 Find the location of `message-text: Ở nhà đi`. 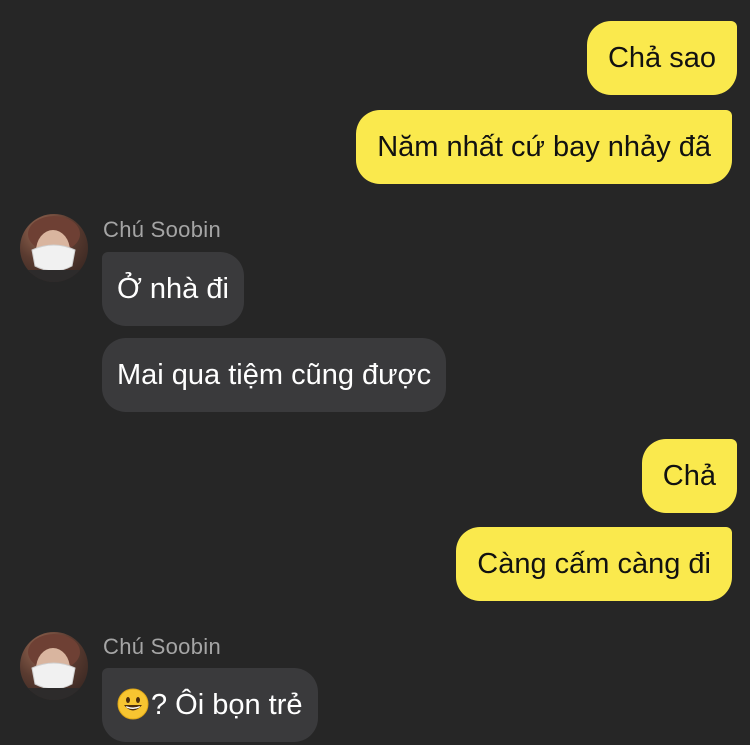

message-text: Ở nhà đi is located at coordinates (173, 289).